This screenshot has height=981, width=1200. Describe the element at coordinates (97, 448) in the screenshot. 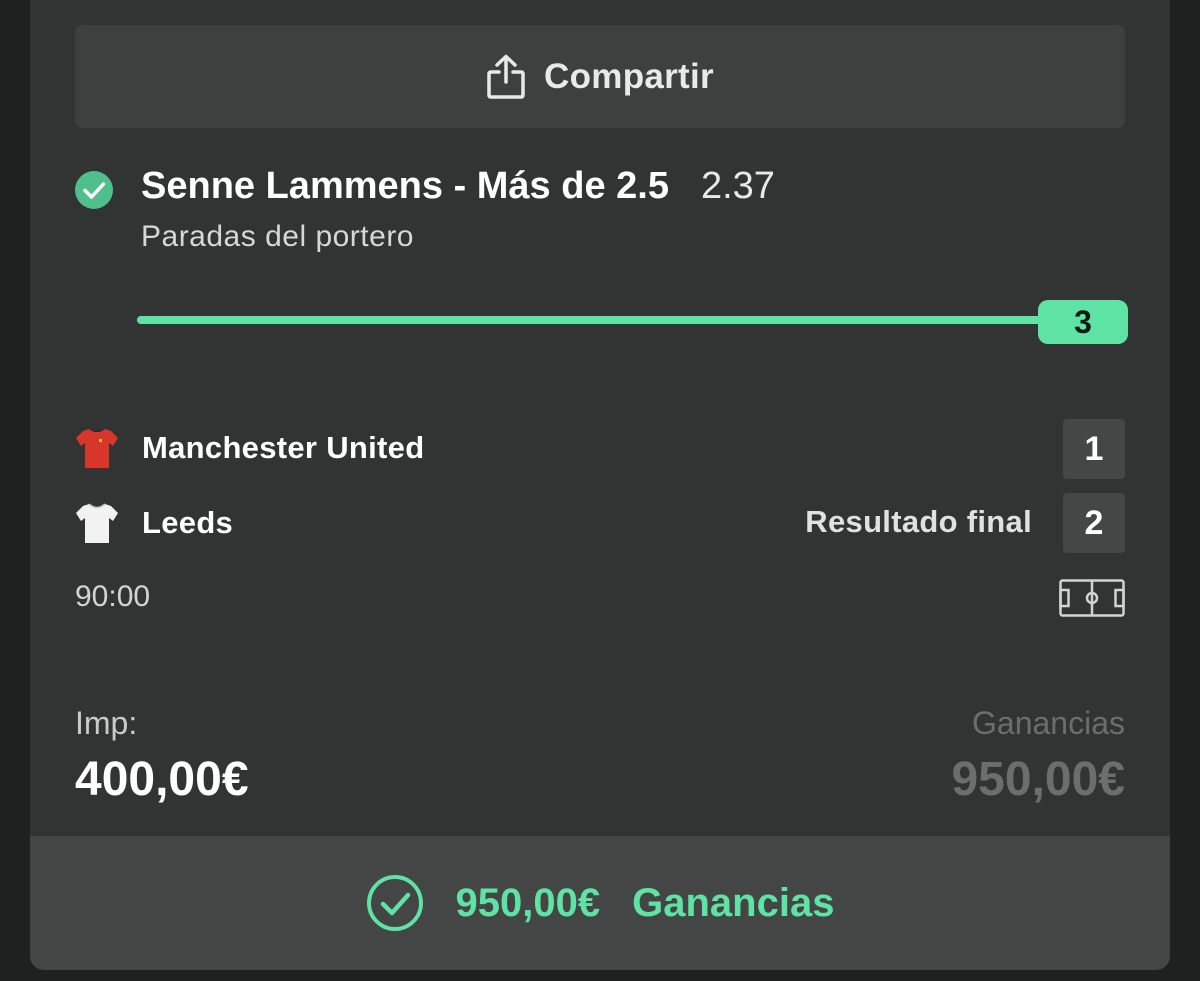

I see `red-shirt-icon` at that location.